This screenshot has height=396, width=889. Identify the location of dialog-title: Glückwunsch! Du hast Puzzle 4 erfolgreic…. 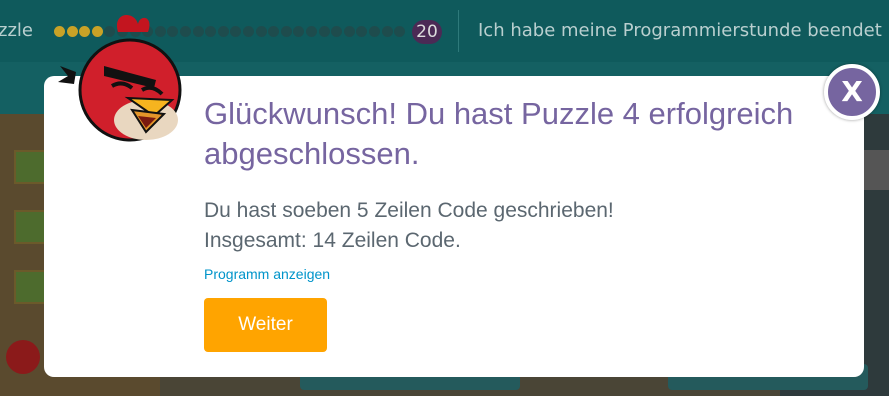
(499, 133).